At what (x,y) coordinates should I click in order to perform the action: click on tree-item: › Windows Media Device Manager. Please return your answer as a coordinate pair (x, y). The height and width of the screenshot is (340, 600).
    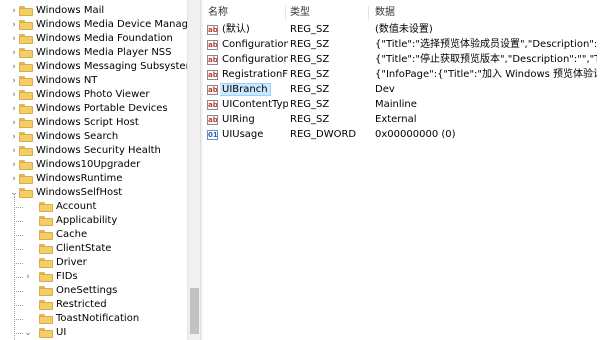
    Looking at the image, I should click on (93, 25).